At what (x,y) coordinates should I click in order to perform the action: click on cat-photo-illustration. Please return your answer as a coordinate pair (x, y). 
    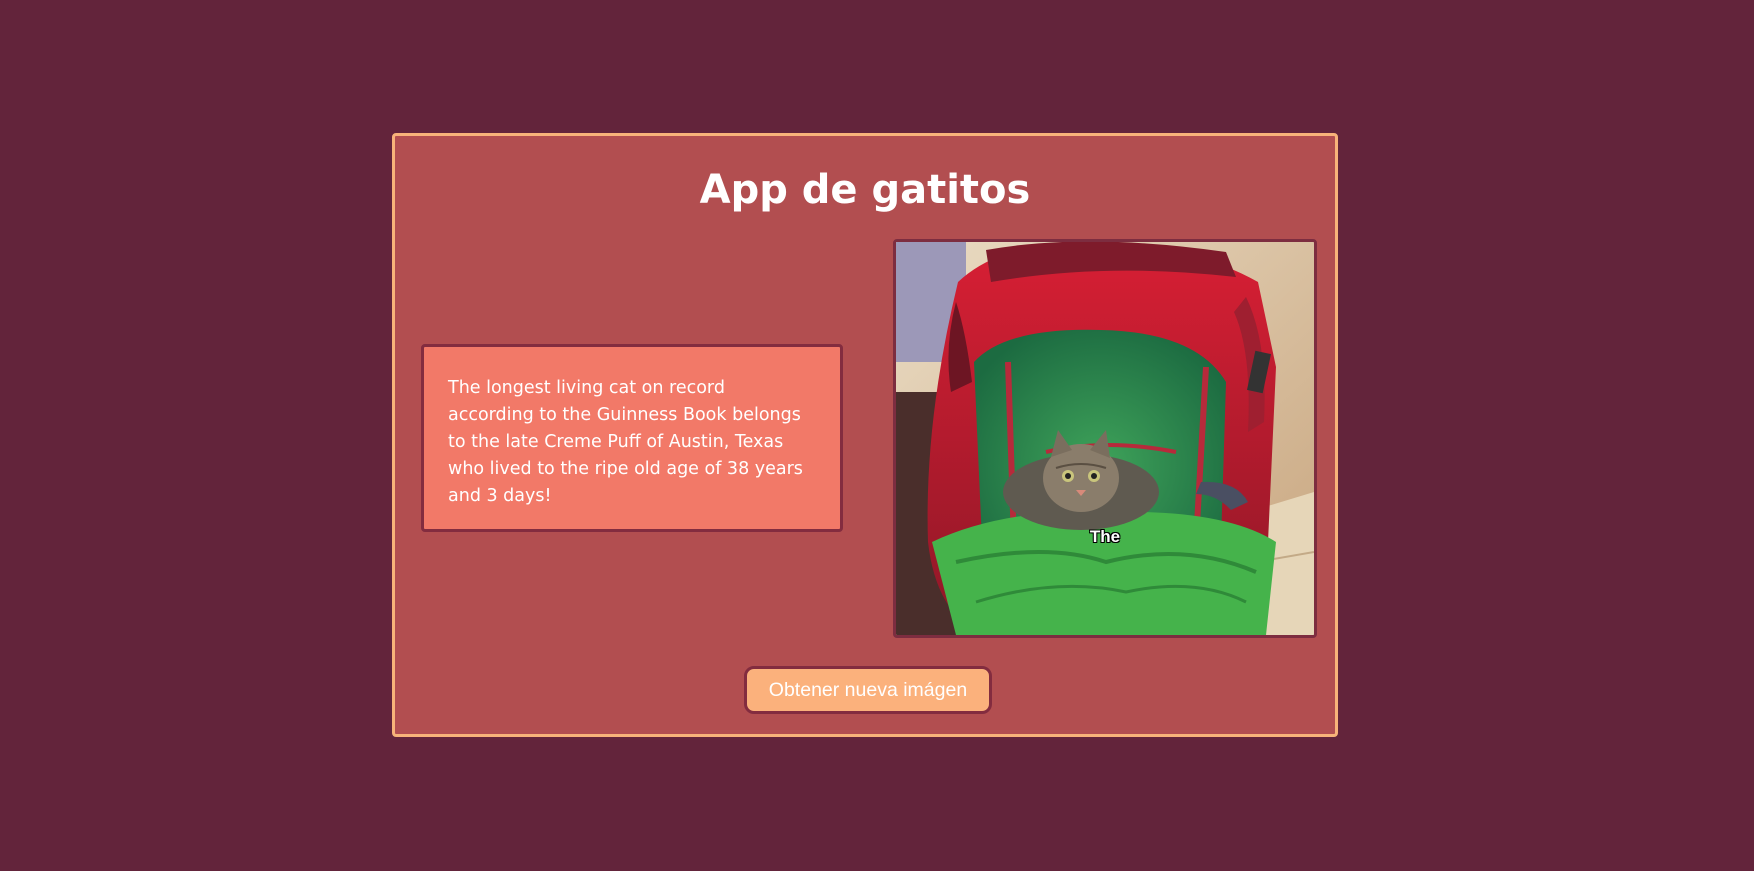
    Looking at the image, I should click on (1105, 438).